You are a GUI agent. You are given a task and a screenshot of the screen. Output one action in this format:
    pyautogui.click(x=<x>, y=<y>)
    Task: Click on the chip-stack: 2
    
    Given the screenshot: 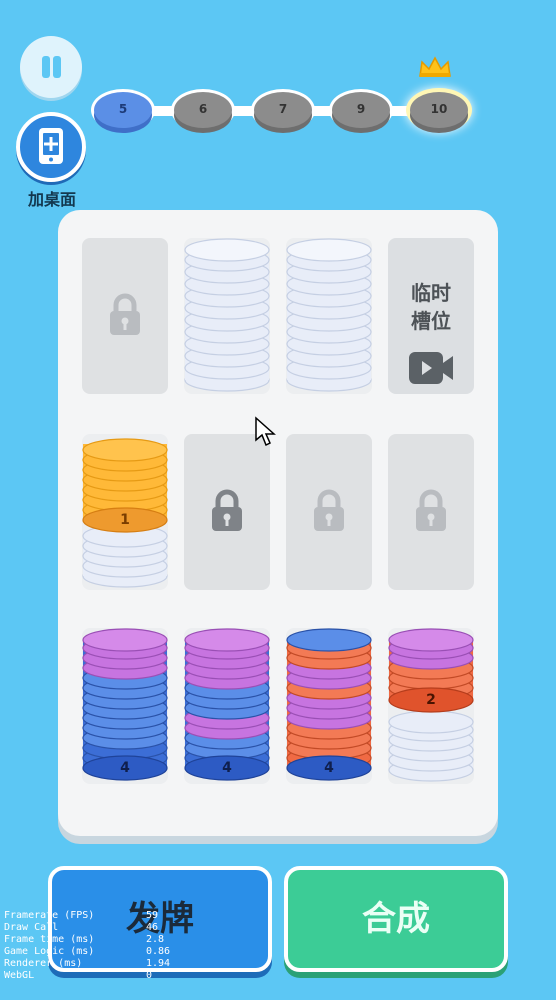 What is the action you would take?
    pyautogui.click(x=431, y=705)
    